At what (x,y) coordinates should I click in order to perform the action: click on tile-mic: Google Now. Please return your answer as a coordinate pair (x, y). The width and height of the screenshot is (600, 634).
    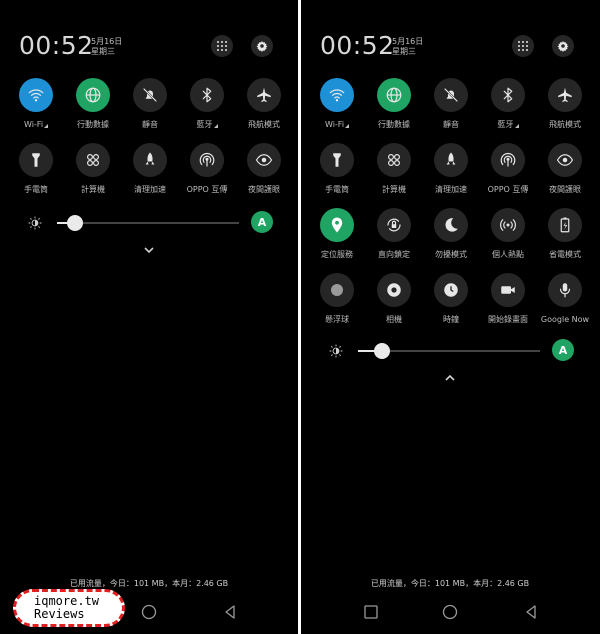
    Looking at the image, I should click on (565, 299).